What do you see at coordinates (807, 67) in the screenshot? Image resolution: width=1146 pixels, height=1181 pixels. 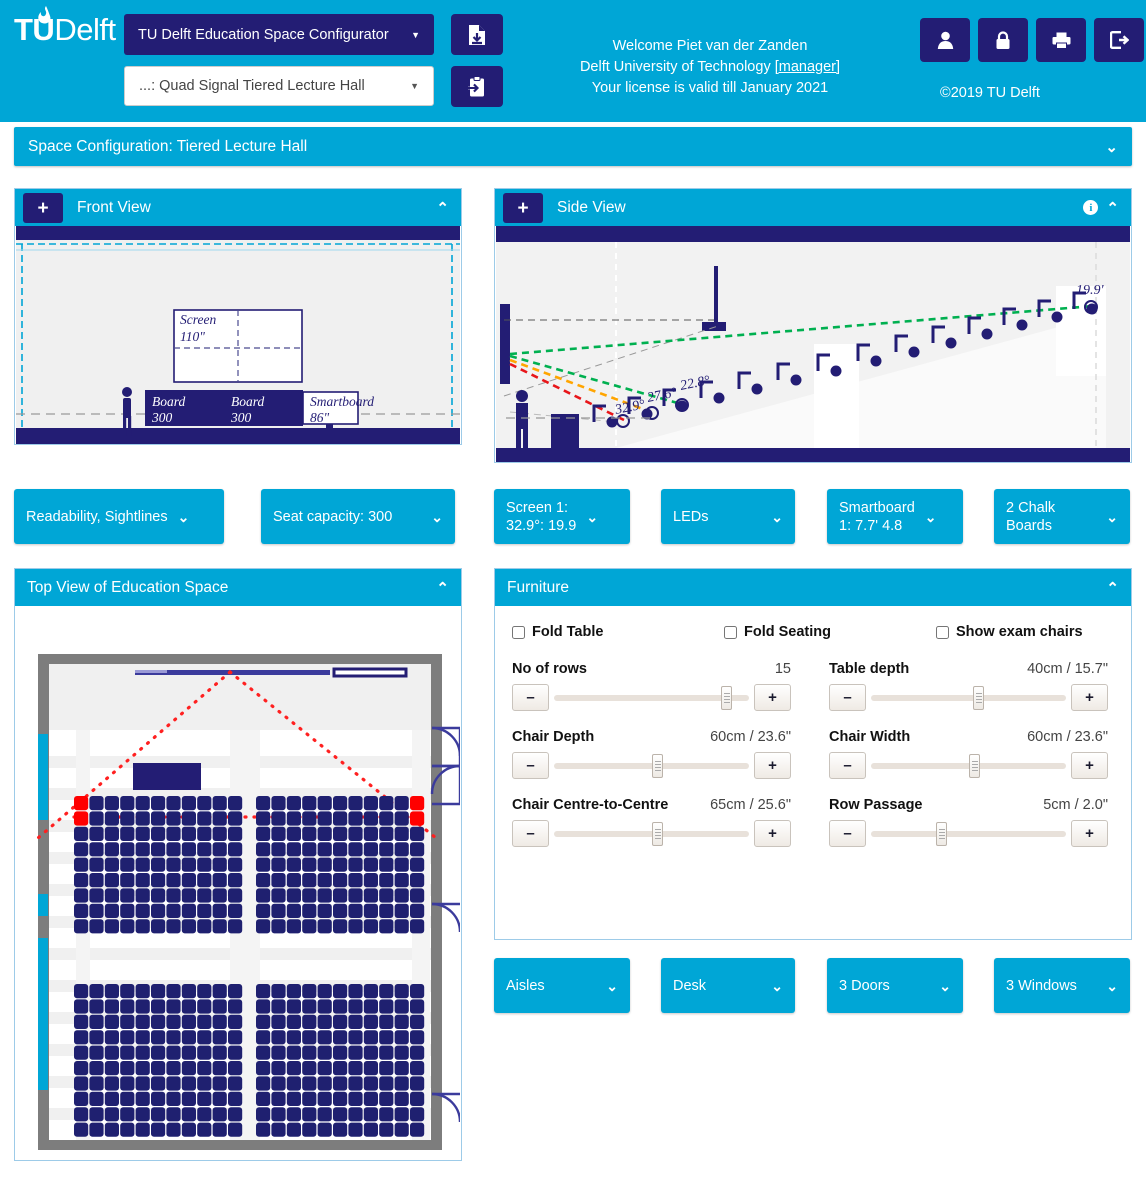 I see `manager-link: [manager]` at bounding box center [807, 67].